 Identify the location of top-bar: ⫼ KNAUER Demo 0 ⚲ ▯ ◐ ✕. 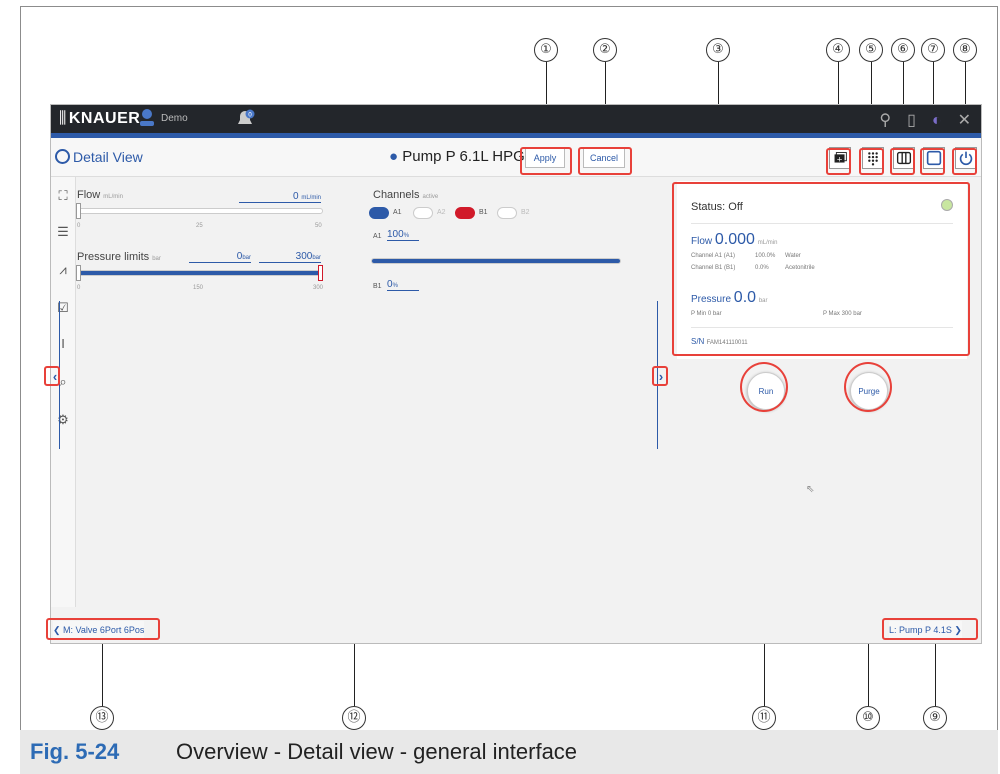
(516, 121).